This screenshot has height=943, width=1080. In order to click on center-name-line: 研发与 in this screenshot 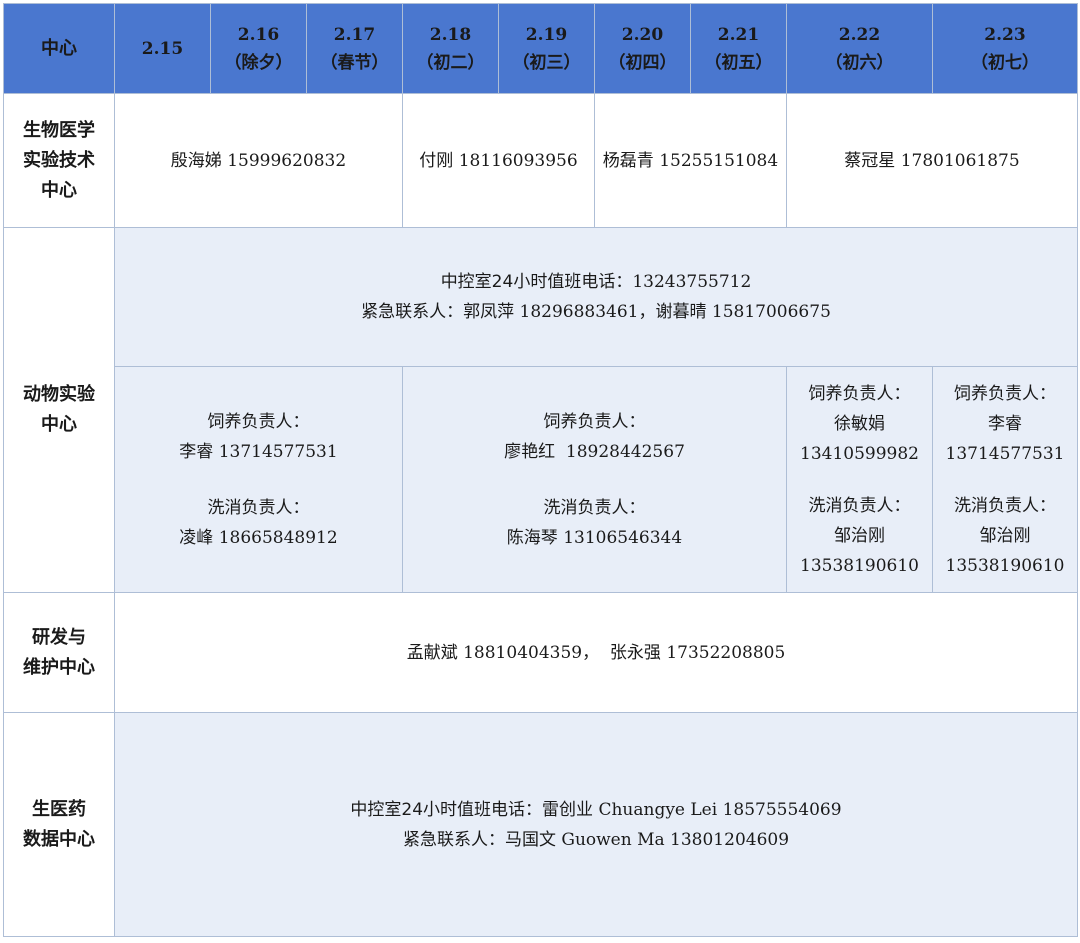, I will do `click(59, 637)`.